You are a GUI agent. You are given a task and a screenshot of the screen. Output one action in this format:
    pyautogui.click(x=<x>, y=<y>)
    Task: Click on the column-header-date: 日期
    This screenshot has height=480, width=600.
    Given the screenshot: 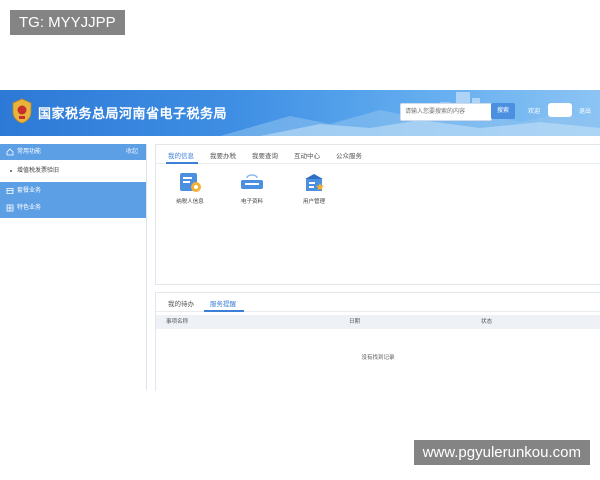 What is the action you would take?
    pyautogui.click(x=355, y=322)
    